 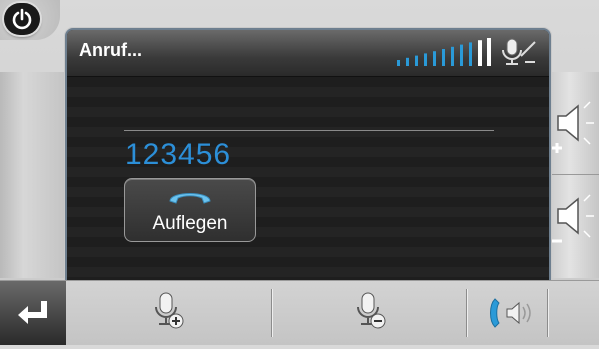 What do you see at coordinates (309, 130) in the screenshot?
I see `divider-line` at bounding box center [309, 130].